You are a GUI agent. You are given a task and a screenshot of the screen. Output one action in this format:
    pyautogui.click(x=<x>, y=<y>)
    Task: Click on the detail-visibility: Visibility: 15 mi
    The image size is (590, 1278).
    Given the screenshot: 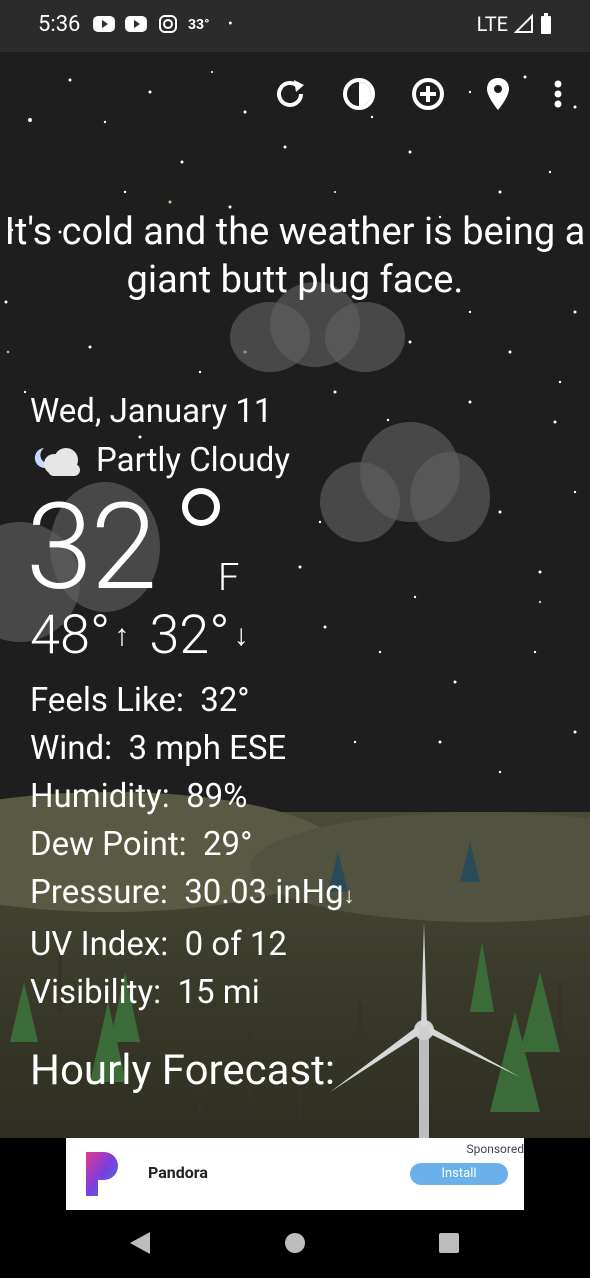 What is the action you would take?
    pyautogui.click(x=145, y=992)
    